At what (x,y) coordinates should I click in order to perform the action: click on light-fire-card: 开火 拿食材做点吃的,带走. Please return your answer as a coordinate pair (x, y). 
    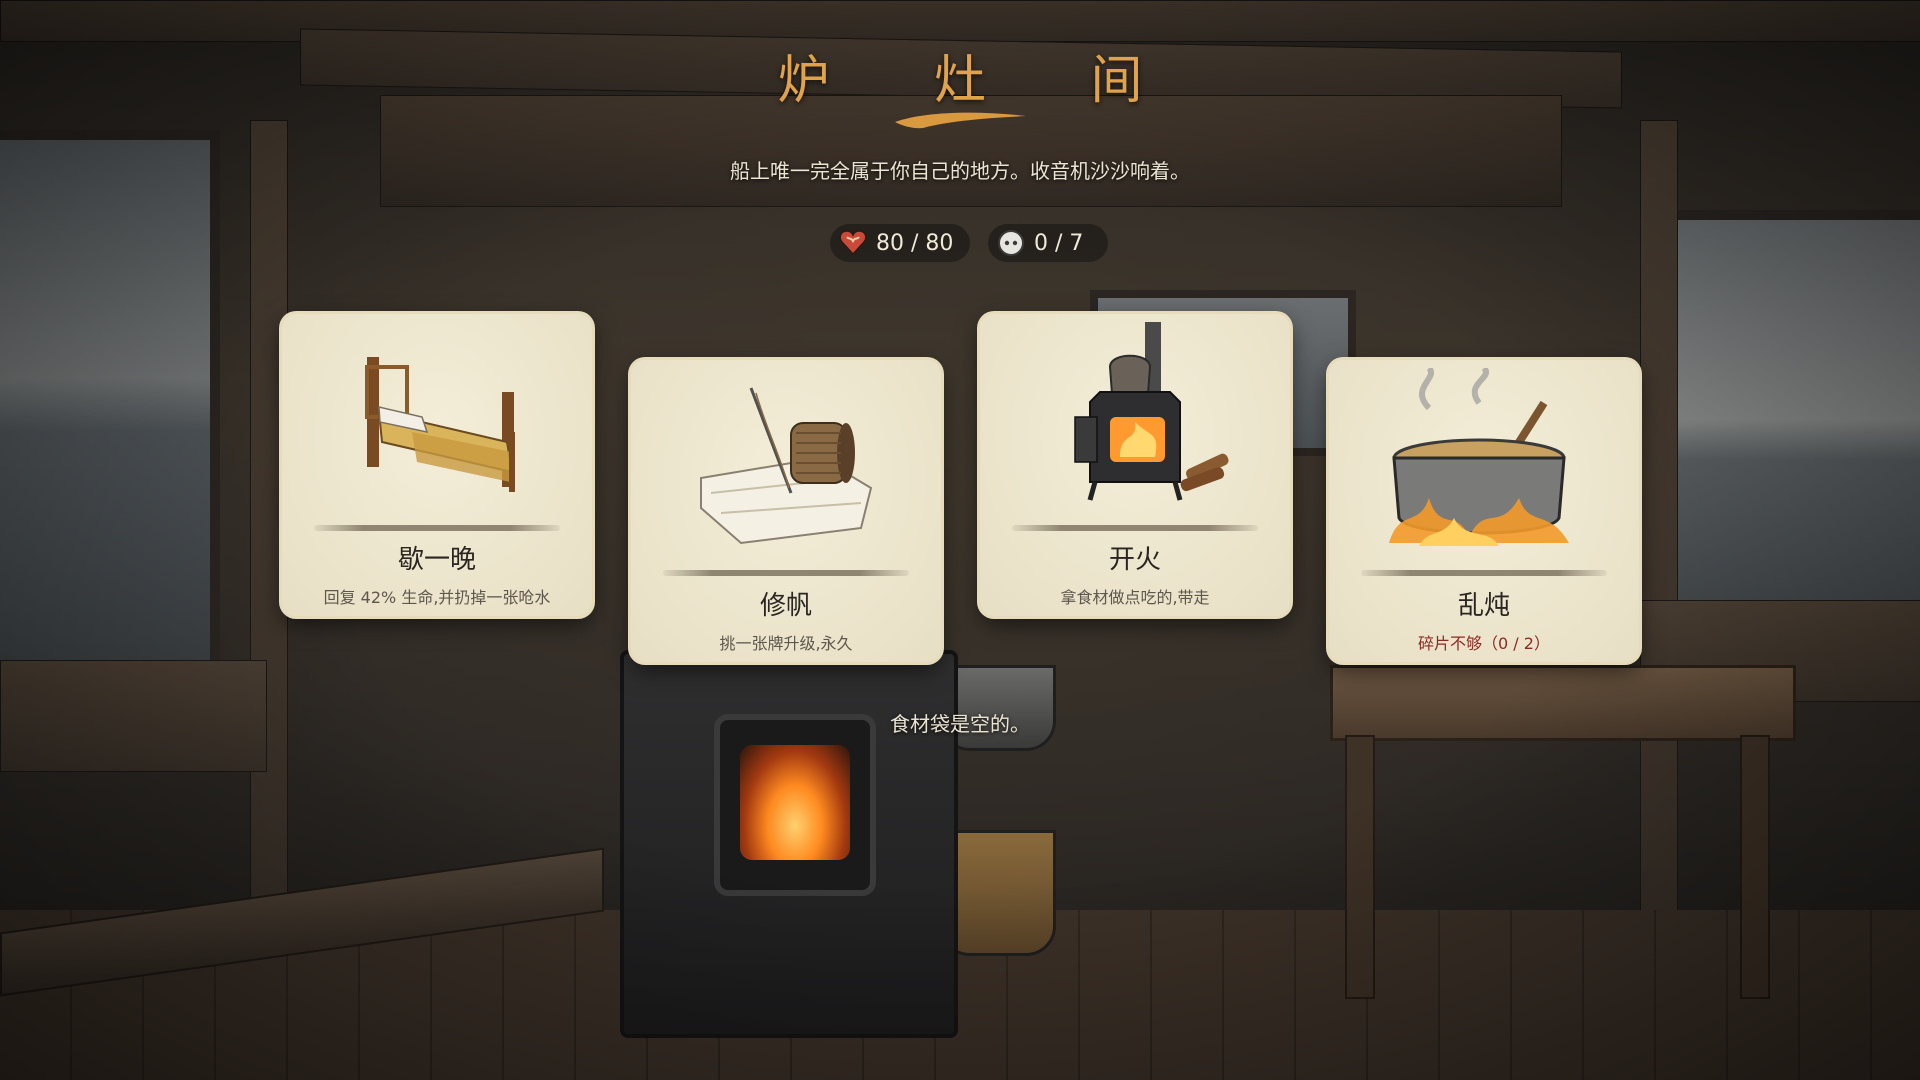
    Looking at the image, I should click on (1135, 465).